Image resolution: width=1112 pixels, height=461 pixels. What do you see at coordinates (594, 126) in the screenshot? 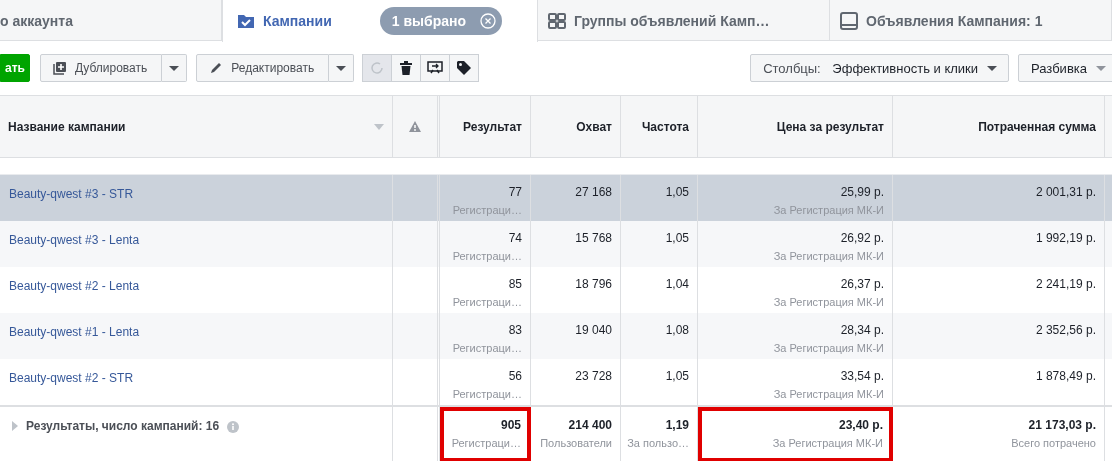
I see `column-header: Охват` at bounding box center [594, 126].